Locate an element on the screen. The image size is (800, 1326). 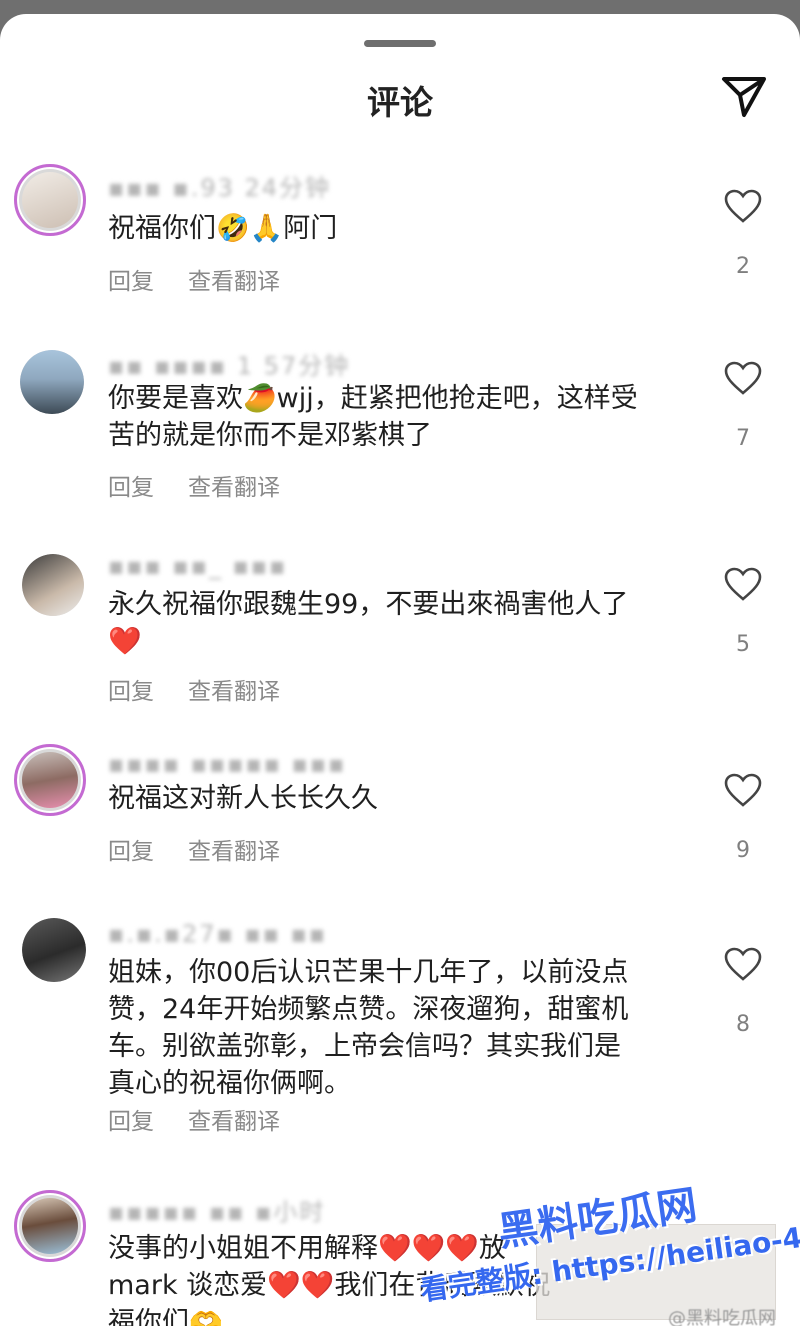
drag-handle is located at coordinates (400, 43).